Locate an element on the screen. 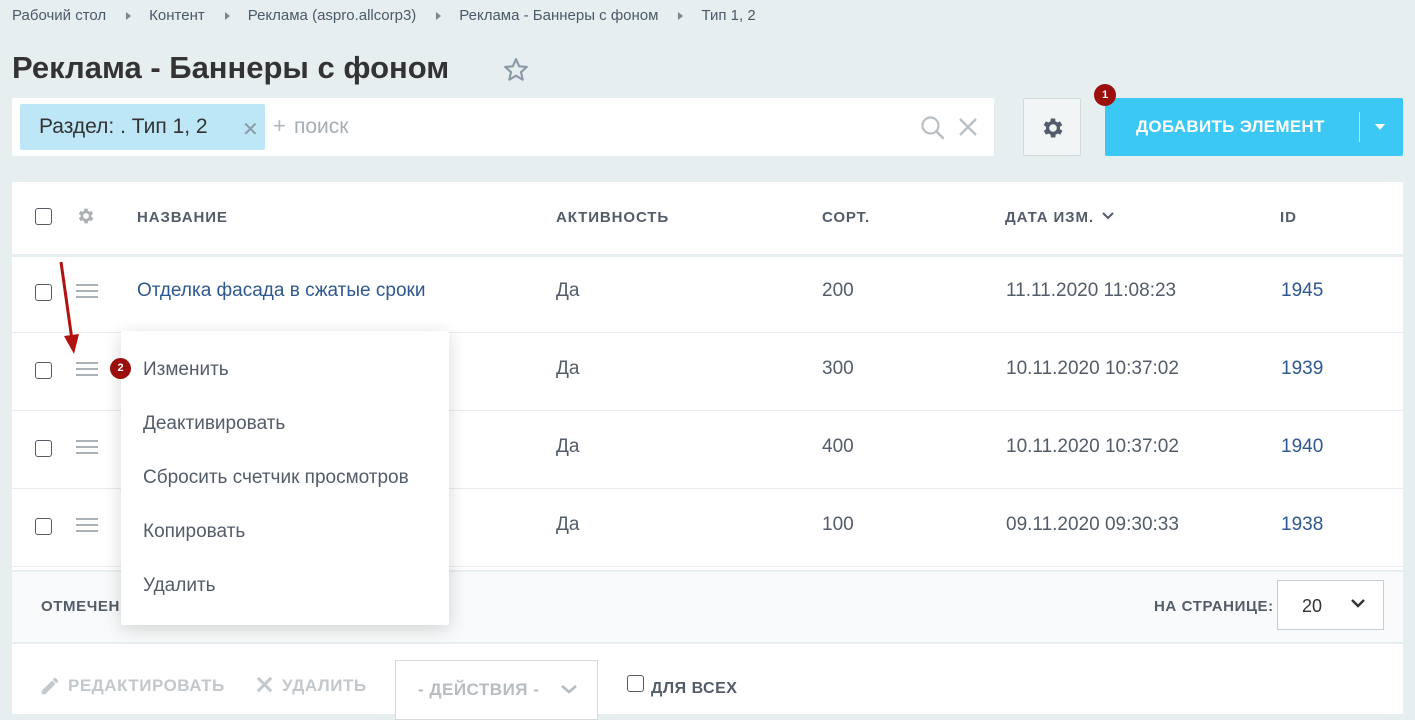 The image size is (1415, 720). marked-count-label: ОТМЕЧЕН is located at coordinates (80, 606).